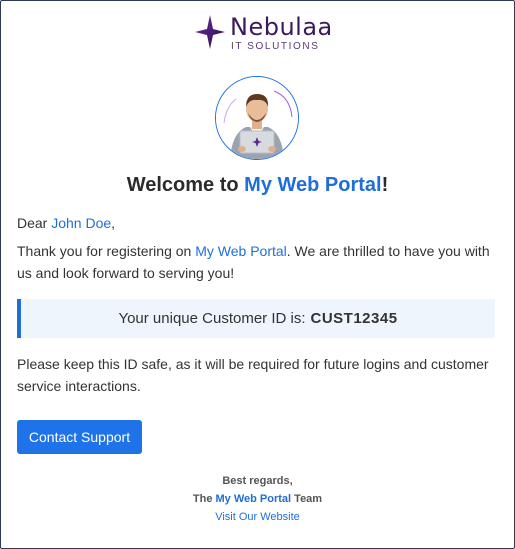 This screenshot has height=549, width=515. What do you see at coordinates (253, 499) in the screenshot?
I see `team-name: My Web Portal` at bounding box center [253, 499].